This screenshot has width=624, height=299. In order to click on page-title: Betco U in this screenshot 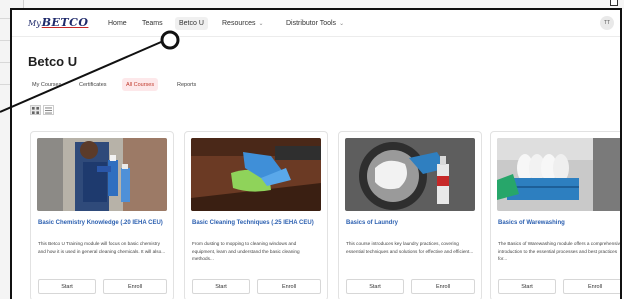, I will do `click(53, 61)`.